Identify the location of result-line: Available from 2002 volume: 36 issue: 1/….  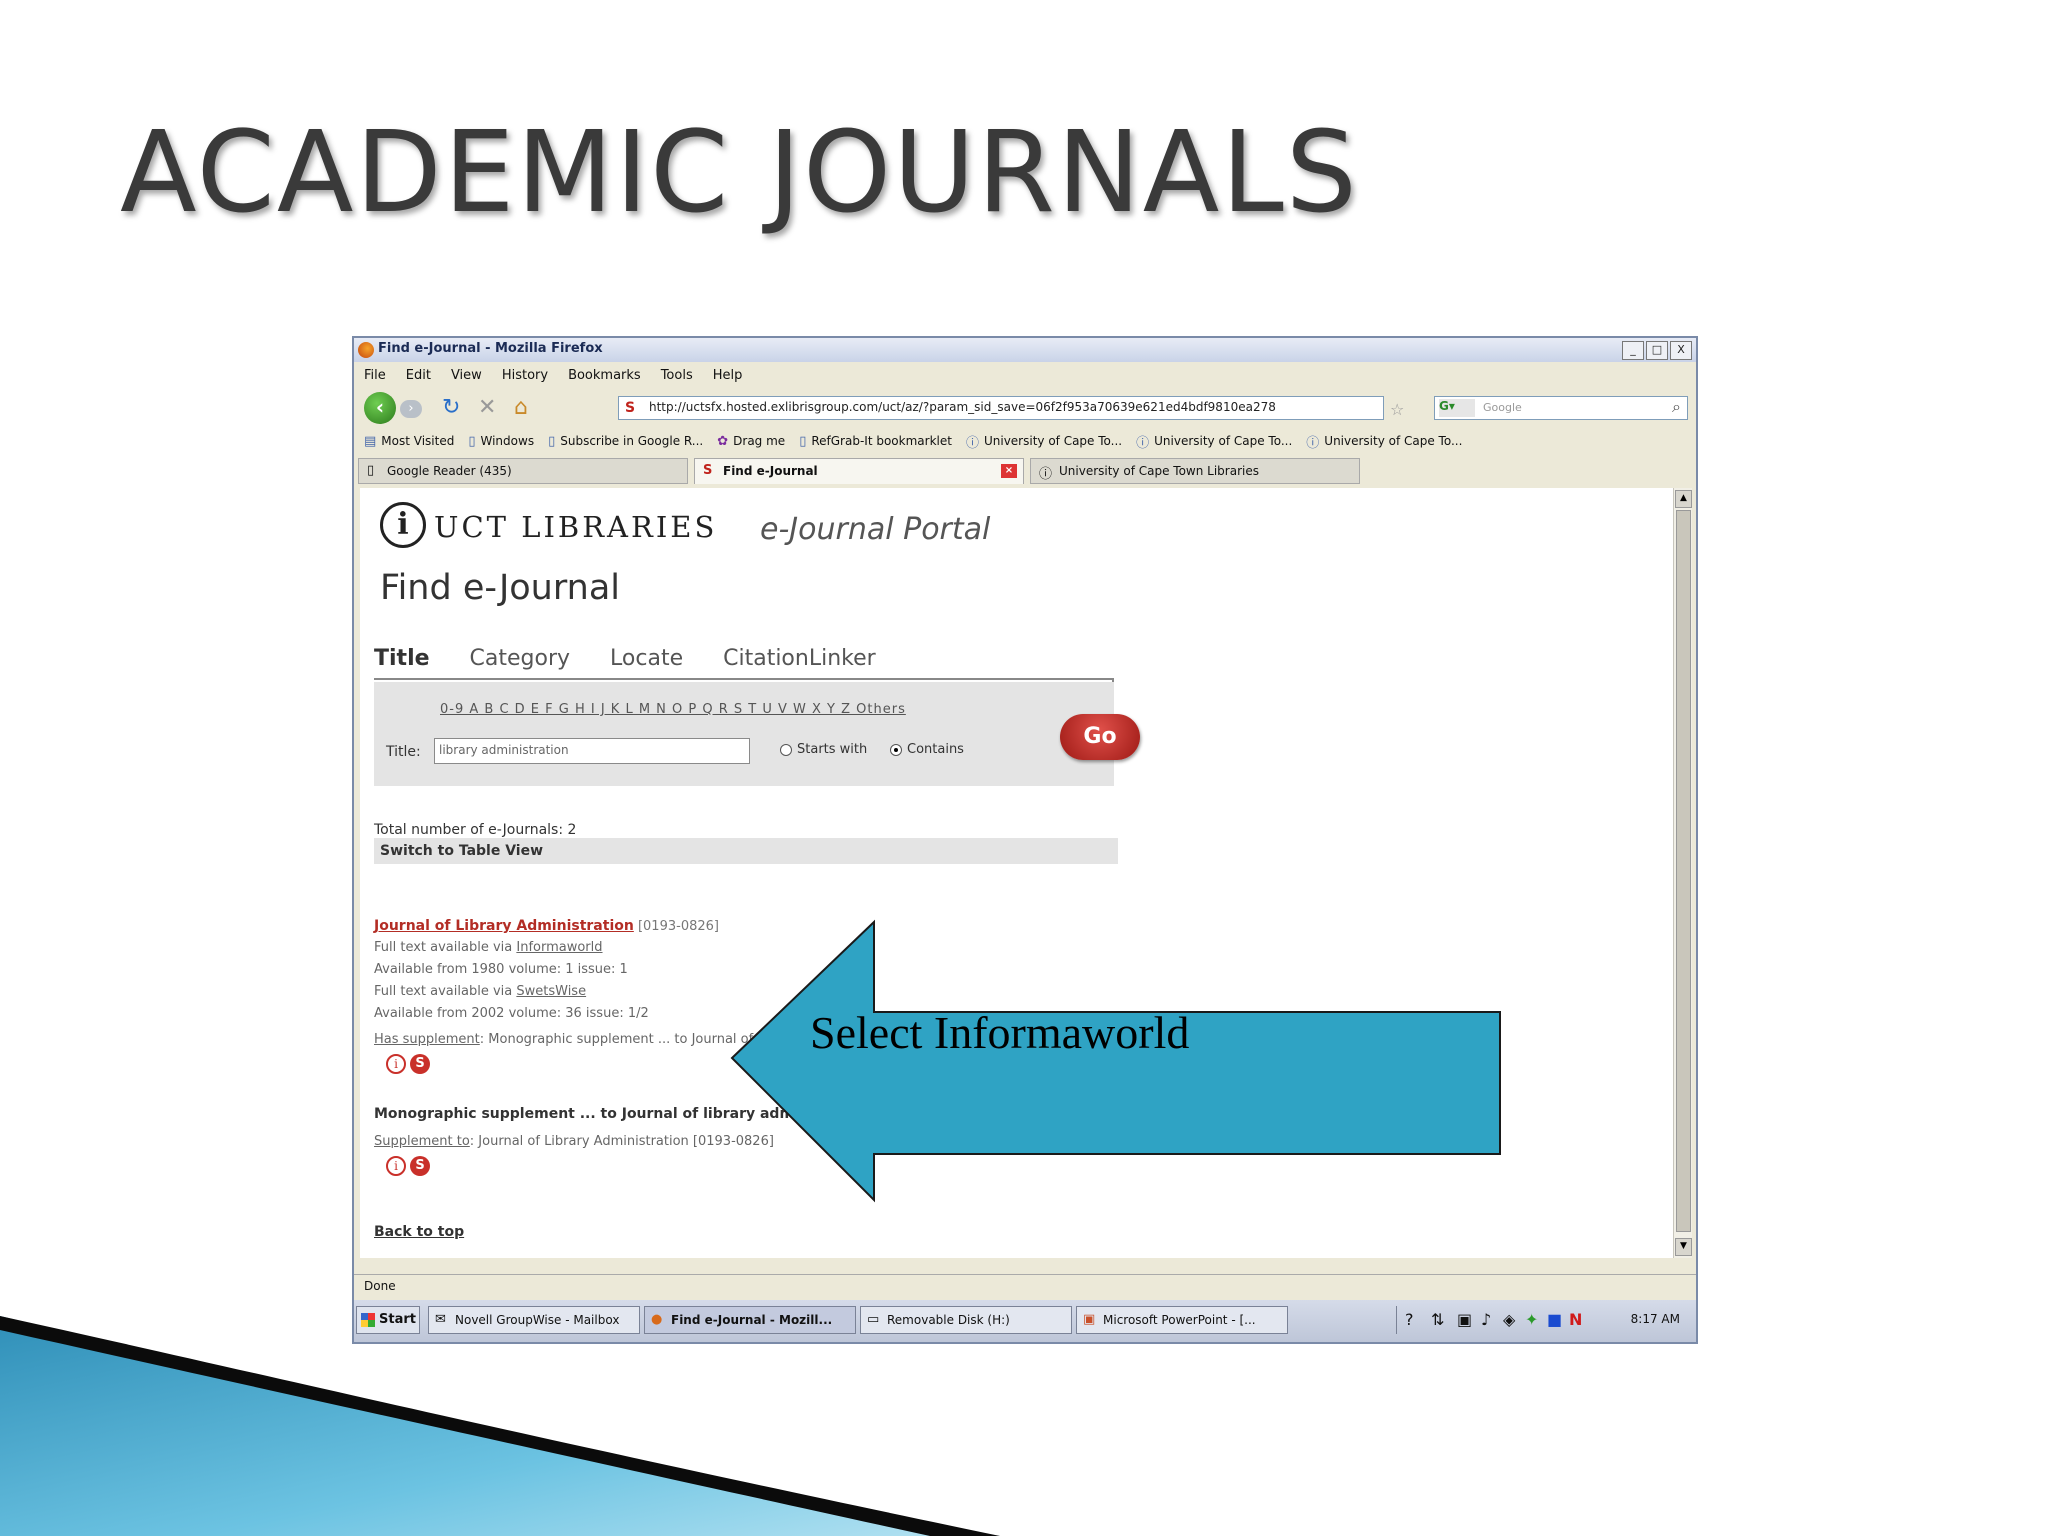
(511, 1013).